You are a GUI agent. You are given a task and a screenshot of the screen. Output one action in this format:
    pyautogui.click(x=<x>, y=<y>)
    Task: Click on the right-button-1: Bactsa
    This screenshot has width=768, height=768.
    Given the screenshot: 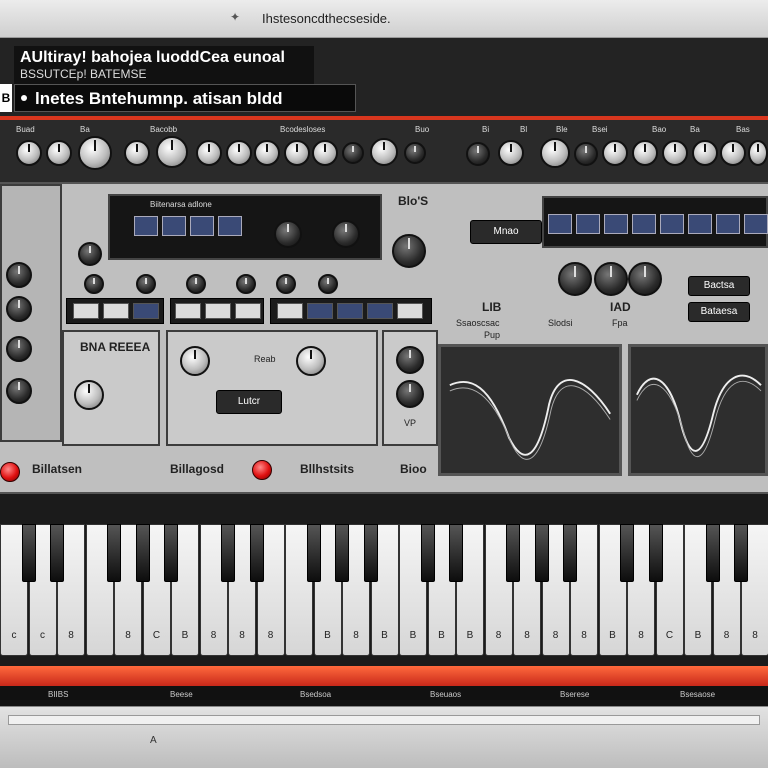 What is the action you would take?
    pyautogui.click(x=719, y=286)
    